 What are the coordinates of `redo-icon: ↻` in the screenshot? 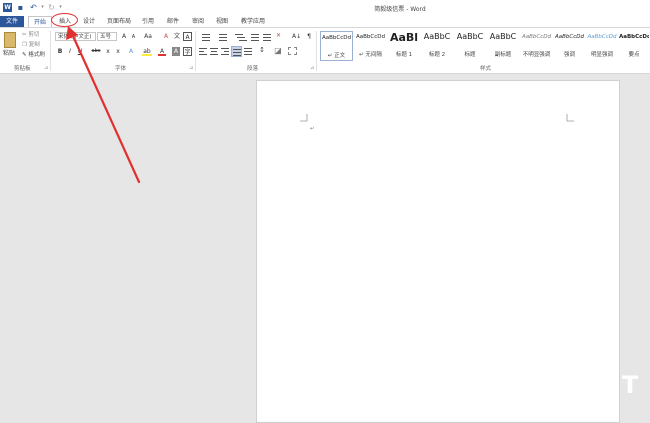 It's located at (51, 7).